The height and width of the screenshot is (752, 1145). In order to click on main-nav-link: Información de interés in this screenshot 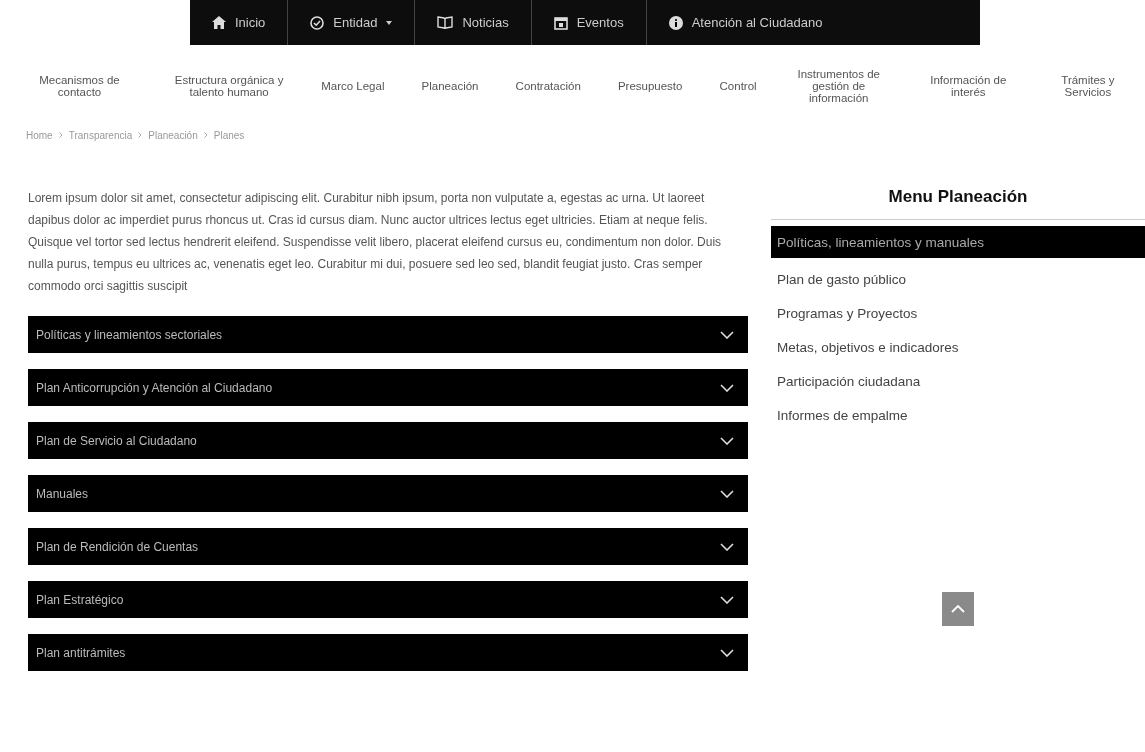, I will do `click(968, 86)`.